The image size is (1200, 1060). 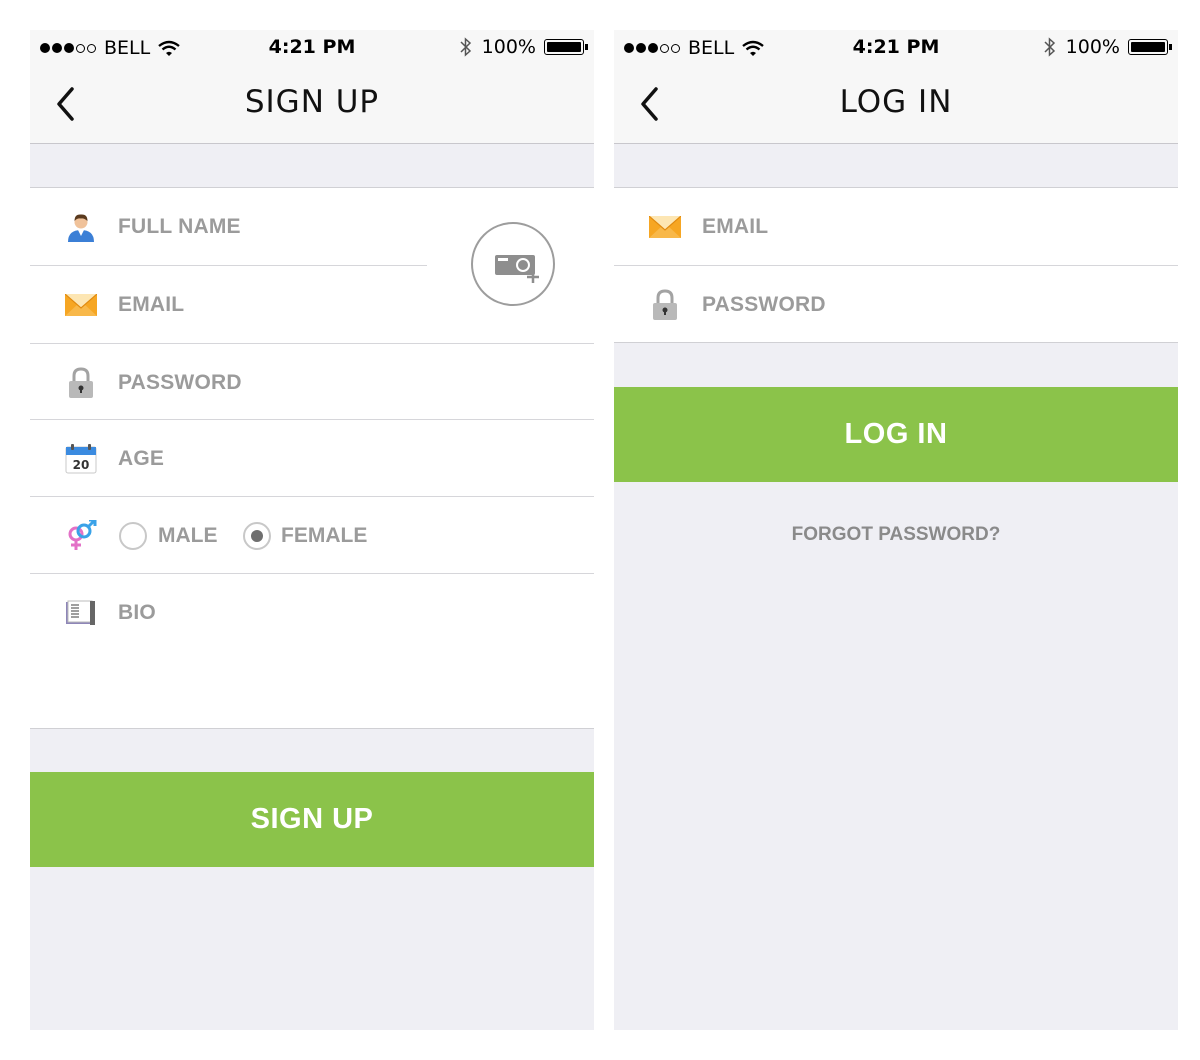 I want to click on nav-bar: LOG IN, so click(x=896, y=105).